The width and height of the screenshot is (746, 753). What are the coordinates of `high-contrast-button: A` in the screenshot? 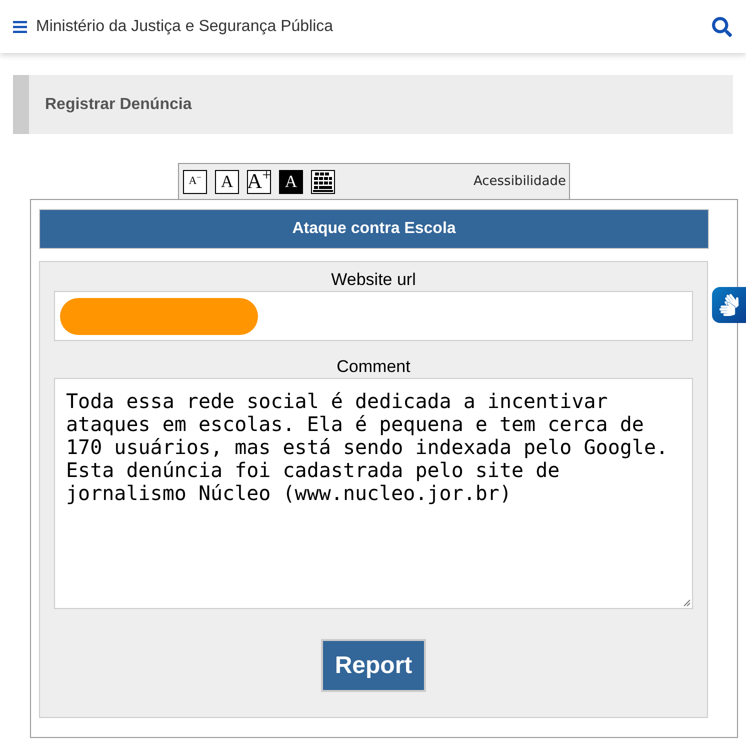 It's located at (291, 182).